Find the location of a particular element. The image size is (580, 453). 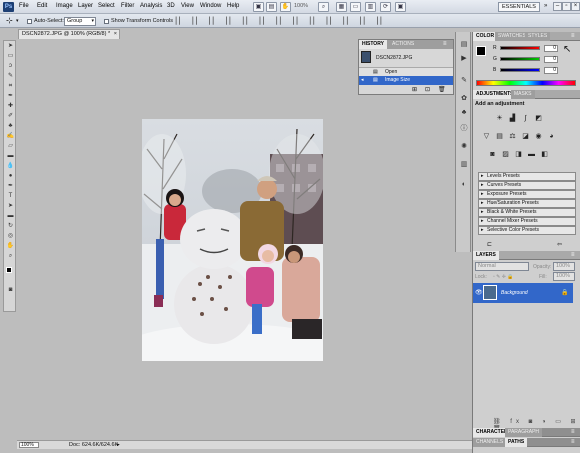

trash-icon: 🗑 is located at coordinates (442, 89).